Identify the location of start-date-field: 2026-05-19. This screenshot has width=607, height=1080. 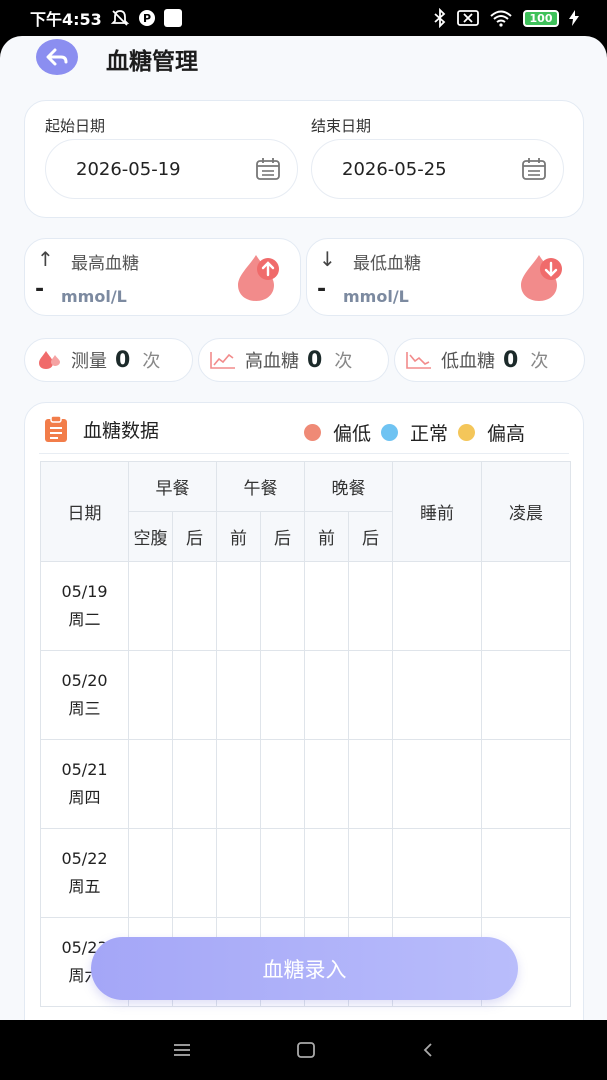
(171, 169).